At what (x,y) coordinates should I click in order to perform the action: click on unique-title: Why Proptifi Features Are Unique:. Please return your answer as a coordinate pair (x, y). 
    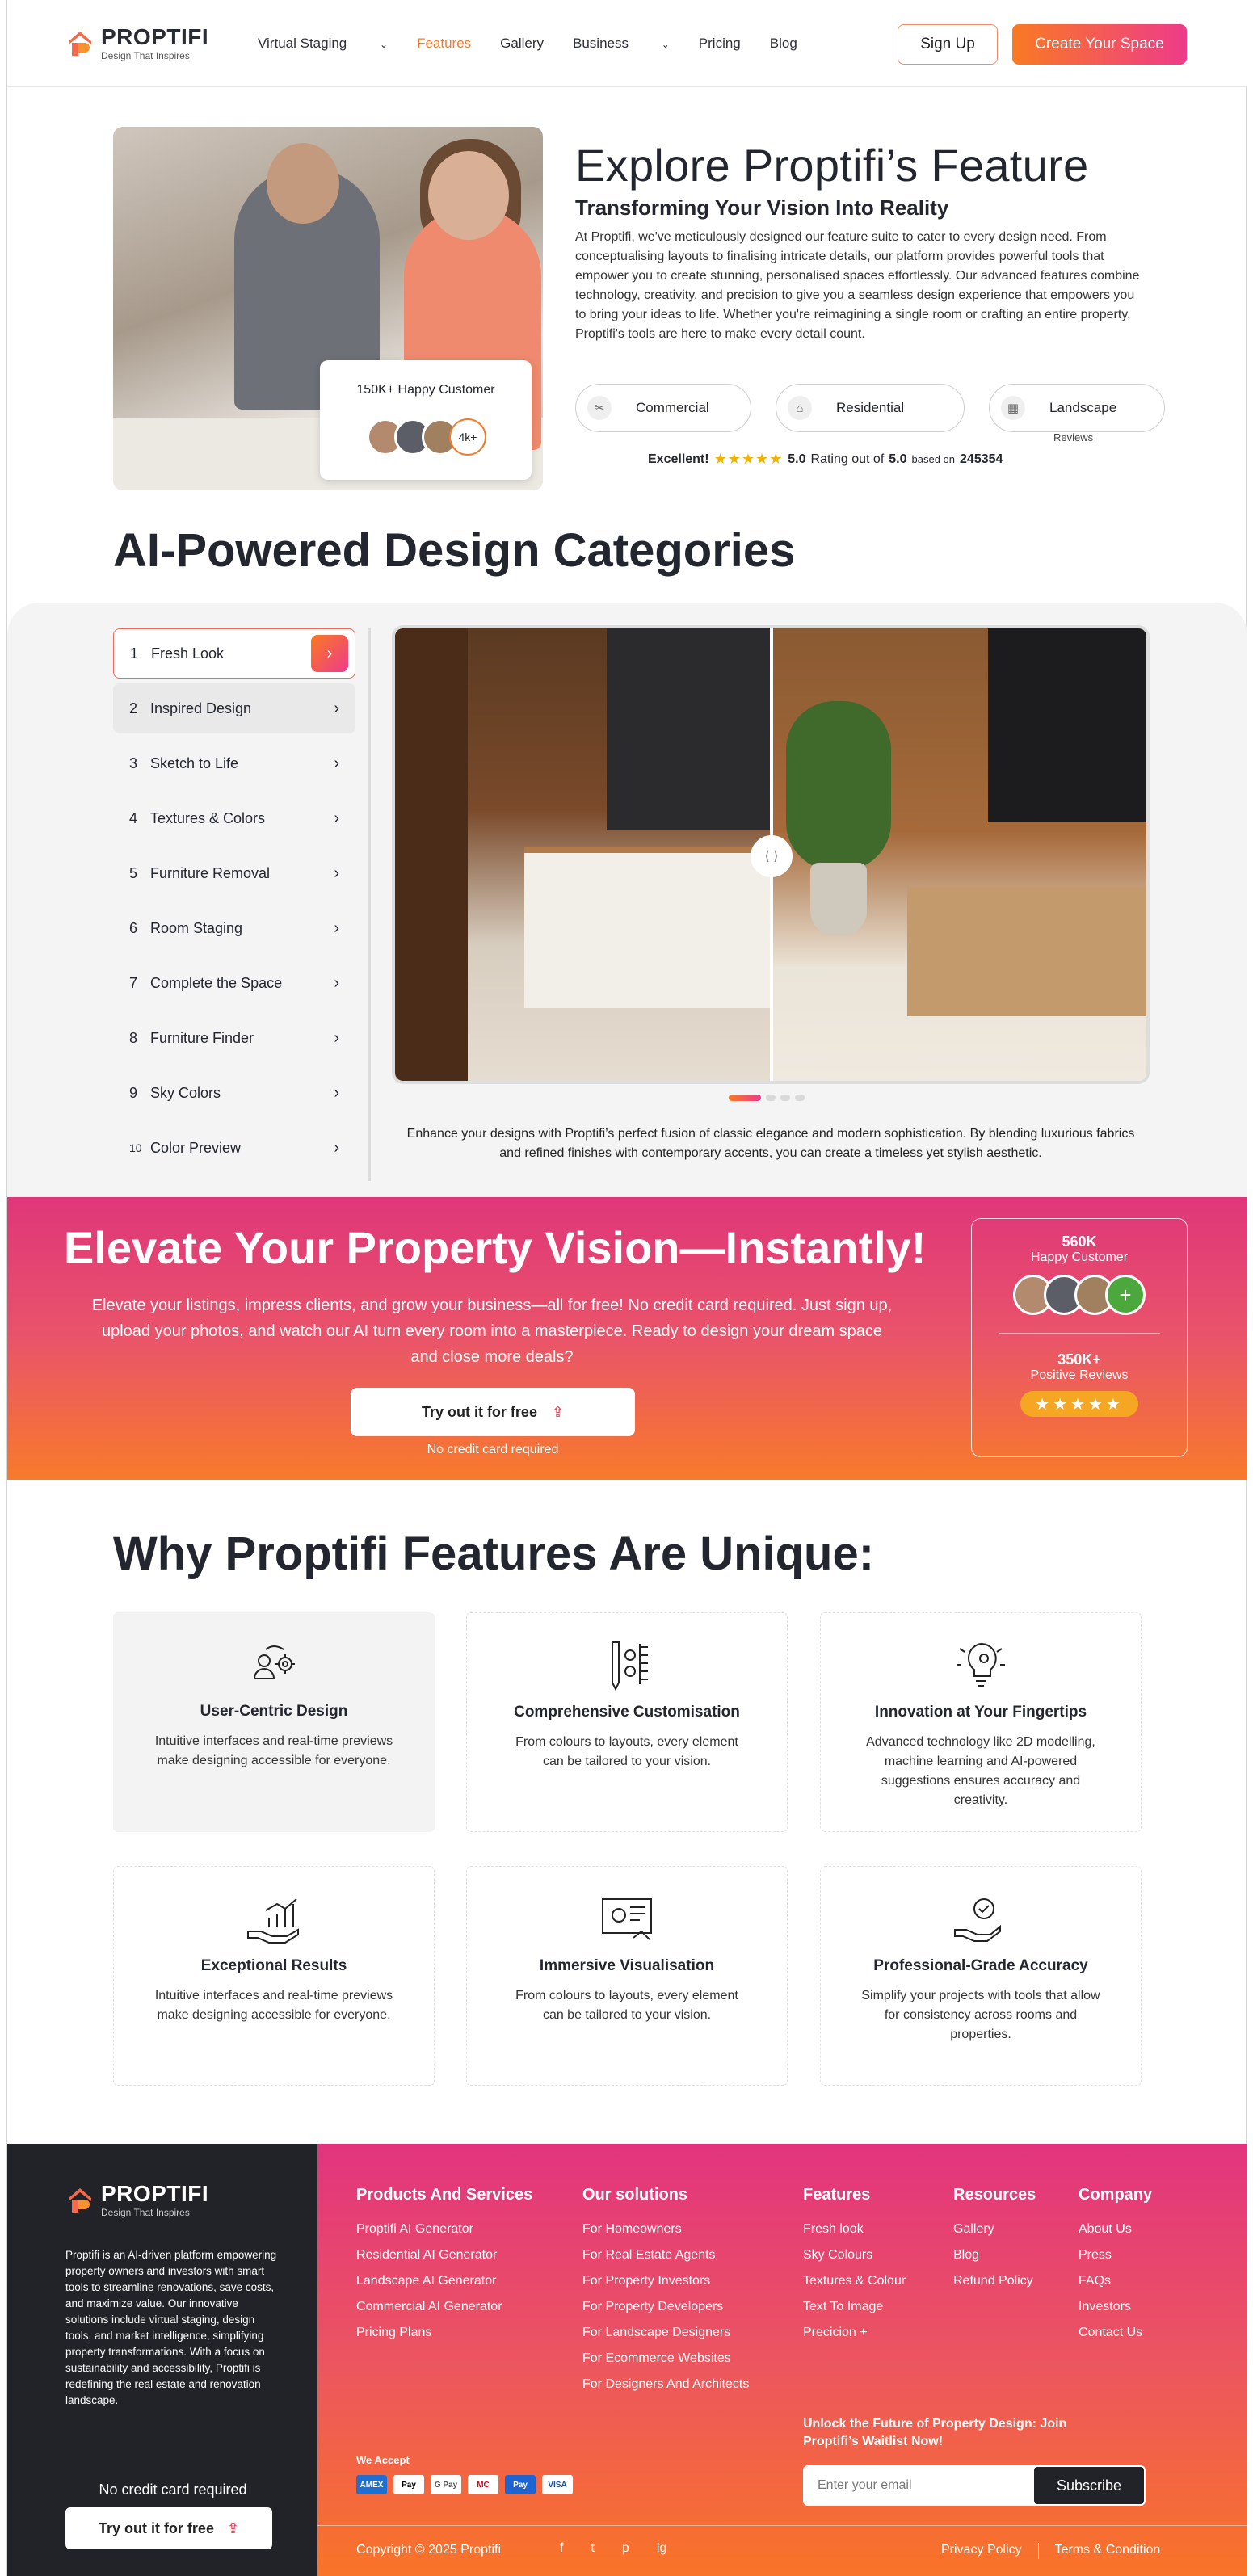
    Looking at the image, I should click on (494, 1554).